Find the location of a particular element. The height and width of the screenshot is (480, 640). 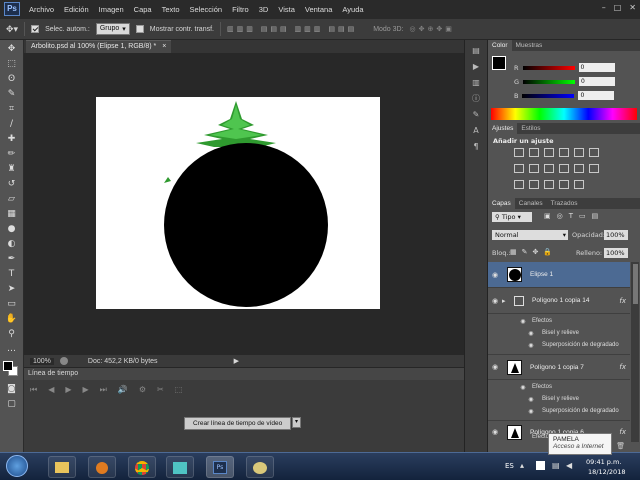

paragraph-icon: ¶ is located at coordinates (476, 147).